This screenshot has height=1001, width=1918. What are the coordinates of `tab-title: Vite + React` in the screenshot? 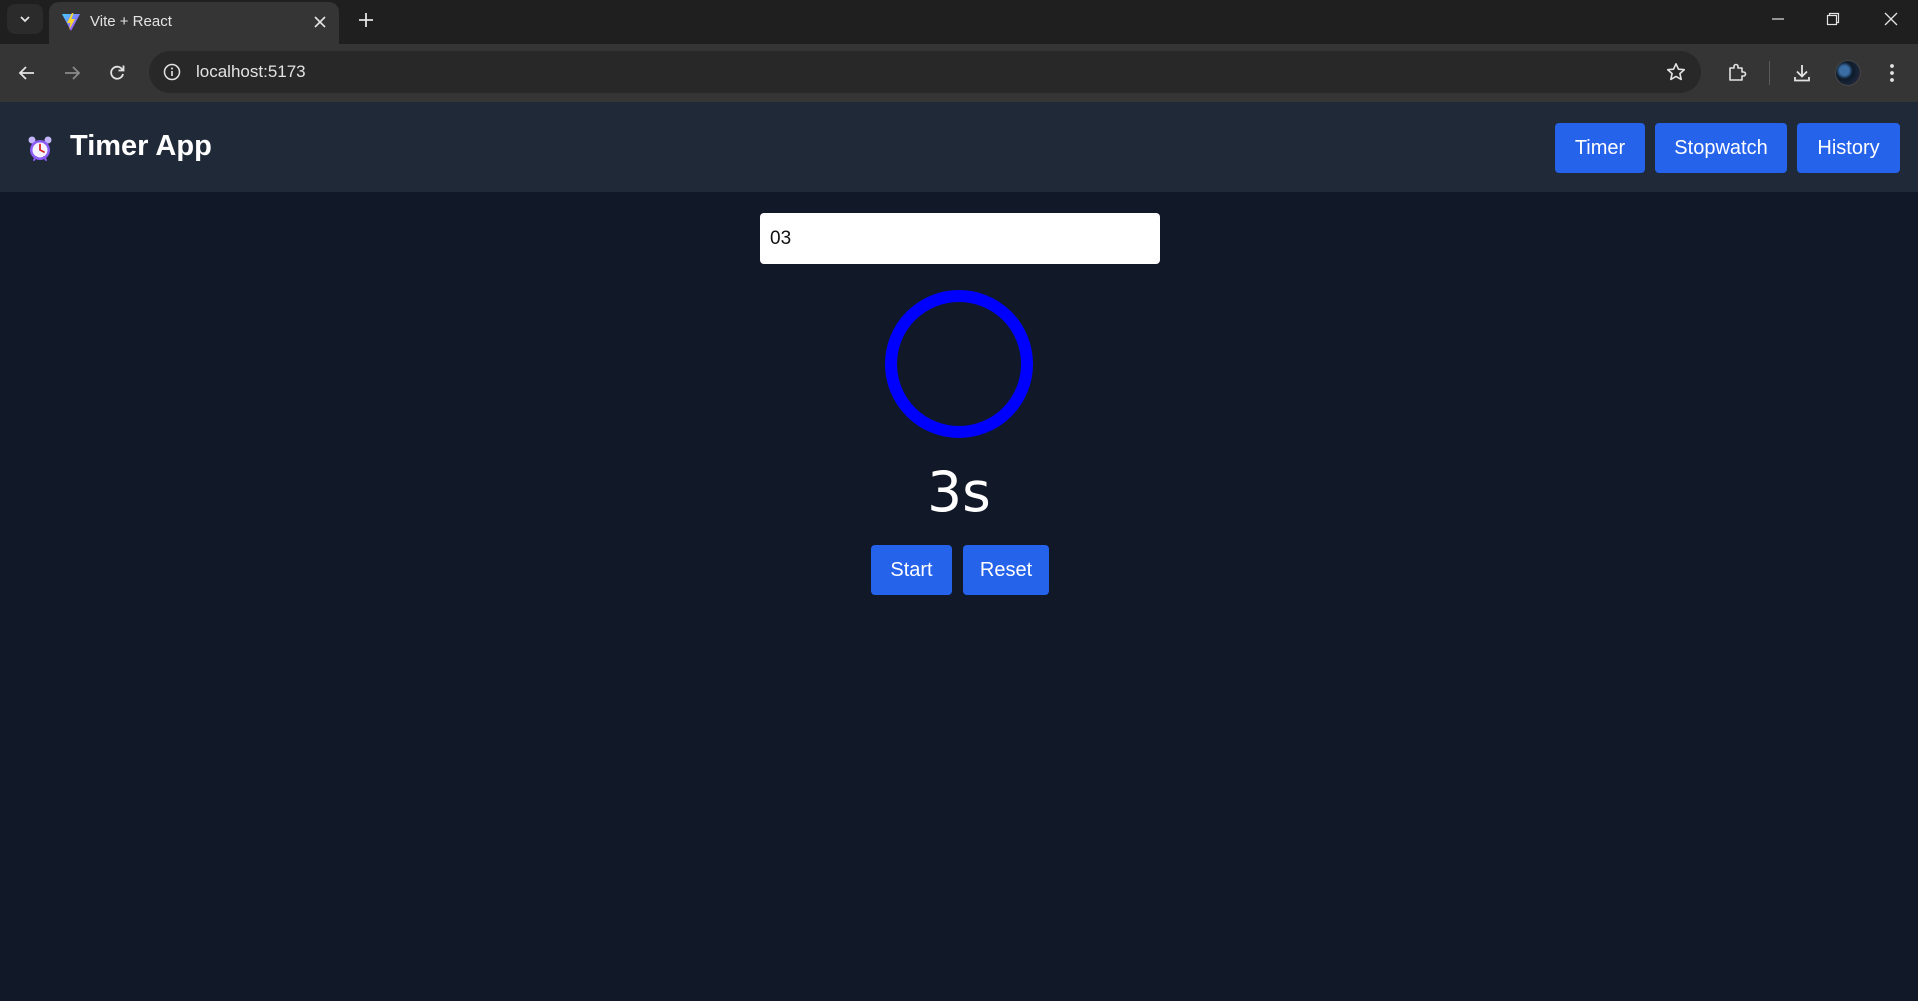 It's located at (131, 21).